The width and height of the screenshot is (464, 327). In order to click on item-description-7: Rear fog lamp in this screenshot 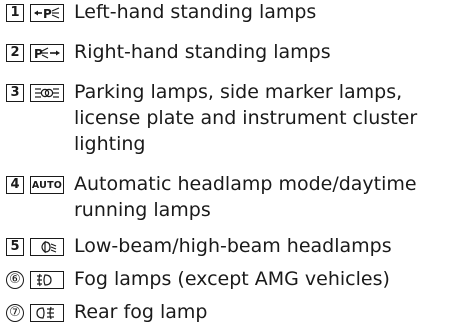, I will do `click(141, 312)`.